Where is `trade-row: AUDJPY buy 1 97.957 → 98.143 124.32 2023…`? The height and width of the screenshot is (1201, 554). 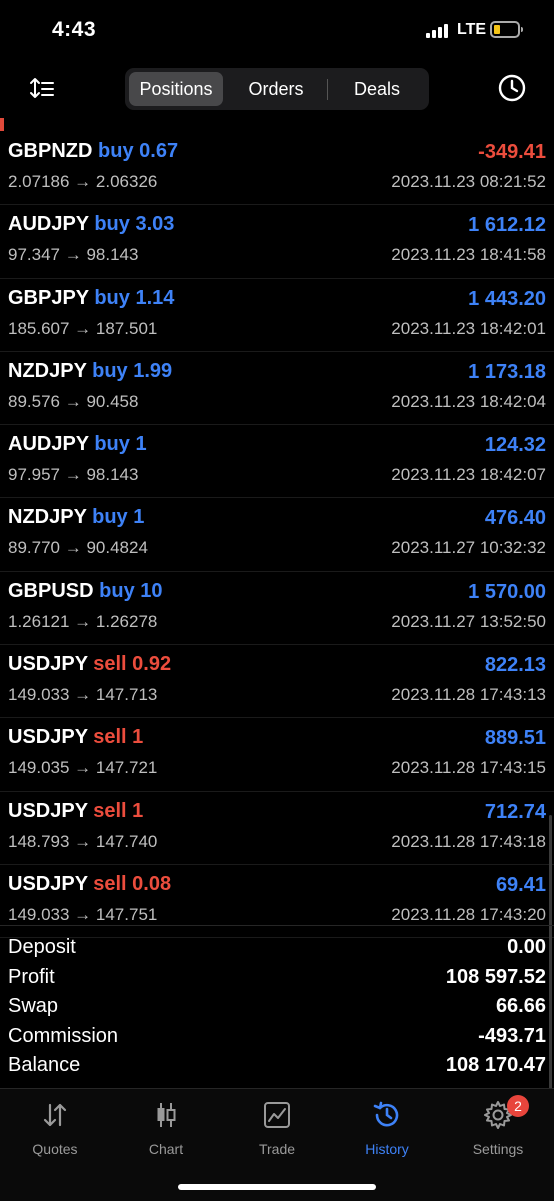
trade-row: AUDJPY buy 1 97.957 → 98.143 124.32 2023… is located at coordinates (277, 462).